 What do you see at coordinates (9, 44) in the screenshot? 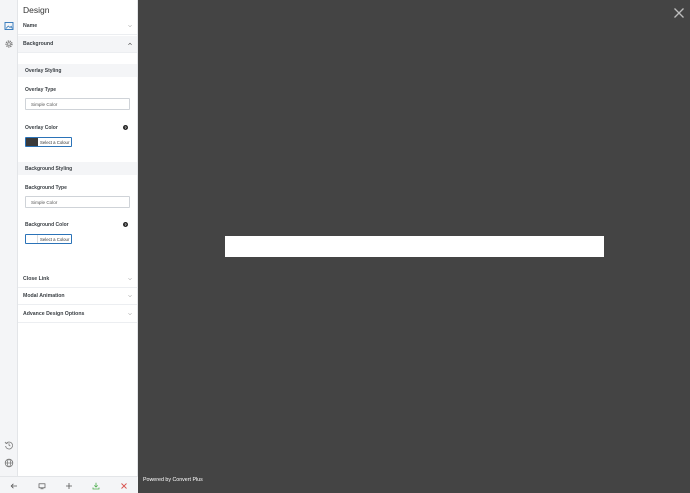
I see `settings-icon` at bounding box center [9, 44].